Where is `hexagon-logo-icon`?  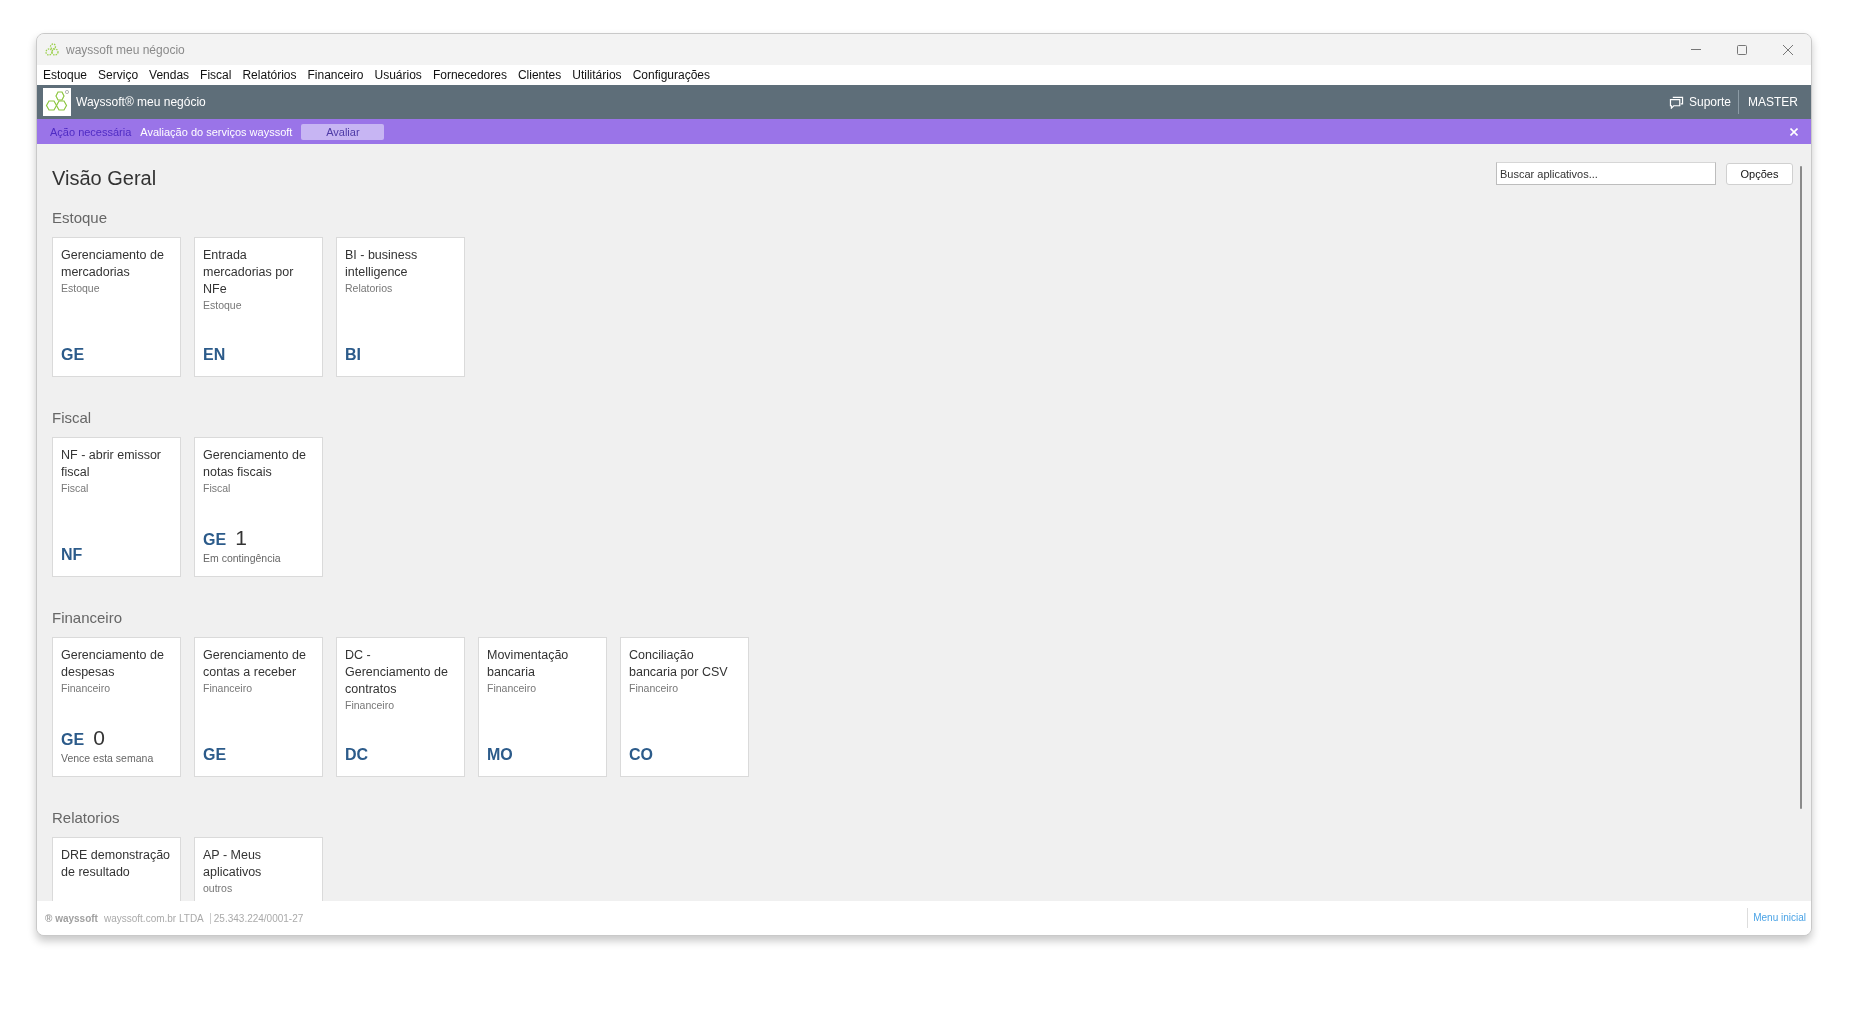
hexagon-logo-icon is located at coordinates (57, 102).